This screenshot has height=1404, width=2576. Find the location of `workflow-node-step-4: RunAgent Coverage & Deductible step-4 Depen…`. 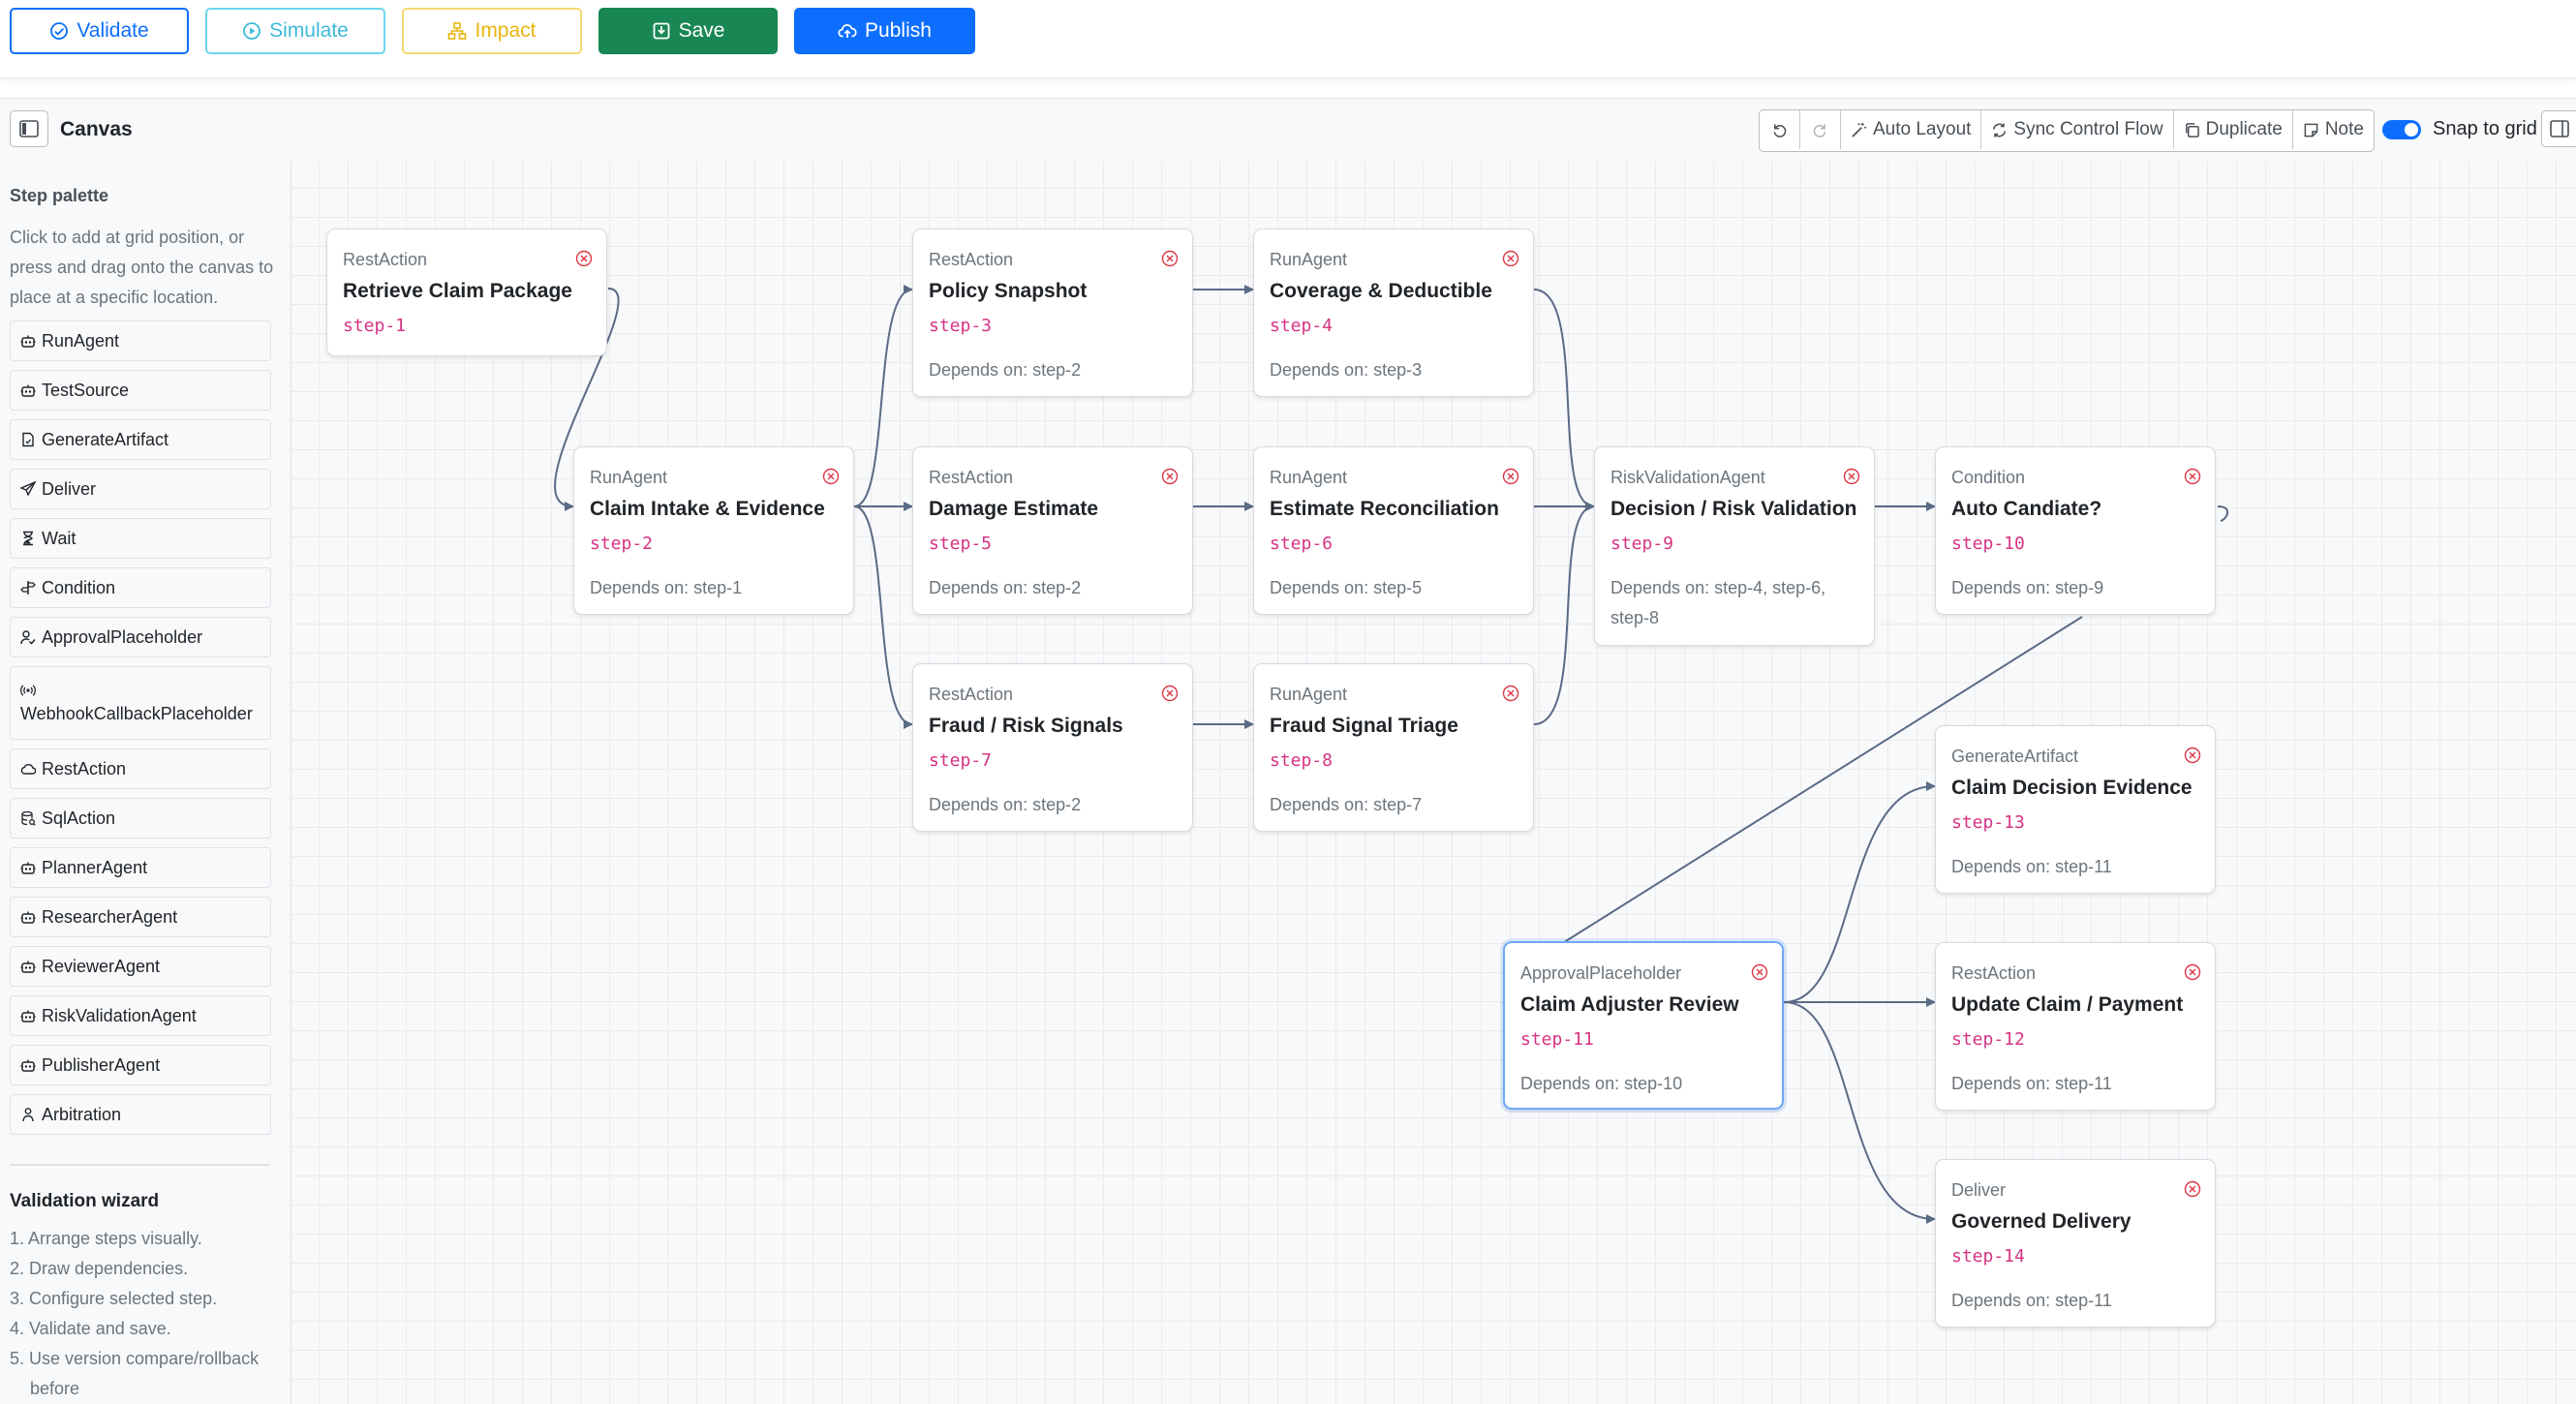

workflow-node-step-4: RunAgent Coverage & Deductible step-4 Depen… is located at coordinates (1393, 313).